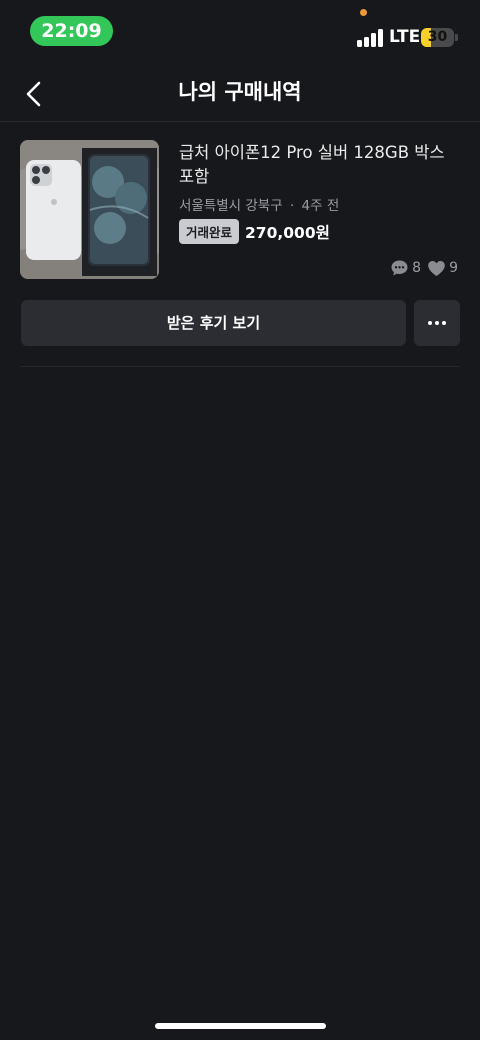  Describe the element at coordinates (456, 37) in the screenshot. I see `battery-tip` at that location.